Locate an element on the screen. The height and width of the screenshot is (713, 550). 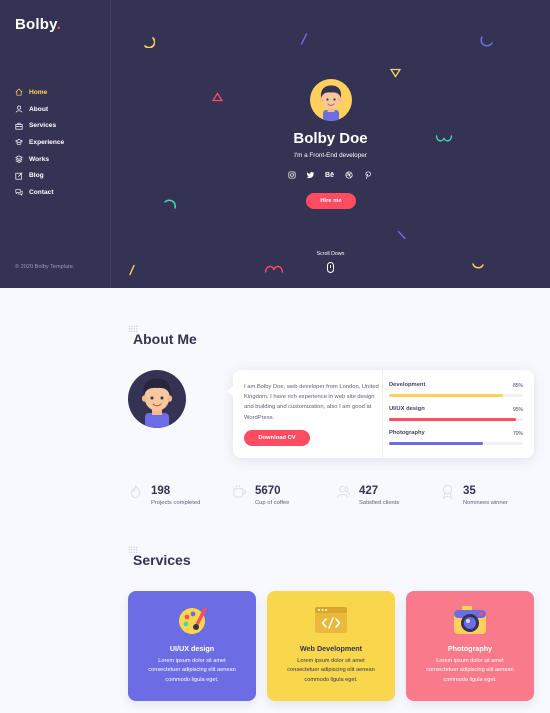
hero-subtitle: I'm a Front-End developer is located at coordinates (330, 155).